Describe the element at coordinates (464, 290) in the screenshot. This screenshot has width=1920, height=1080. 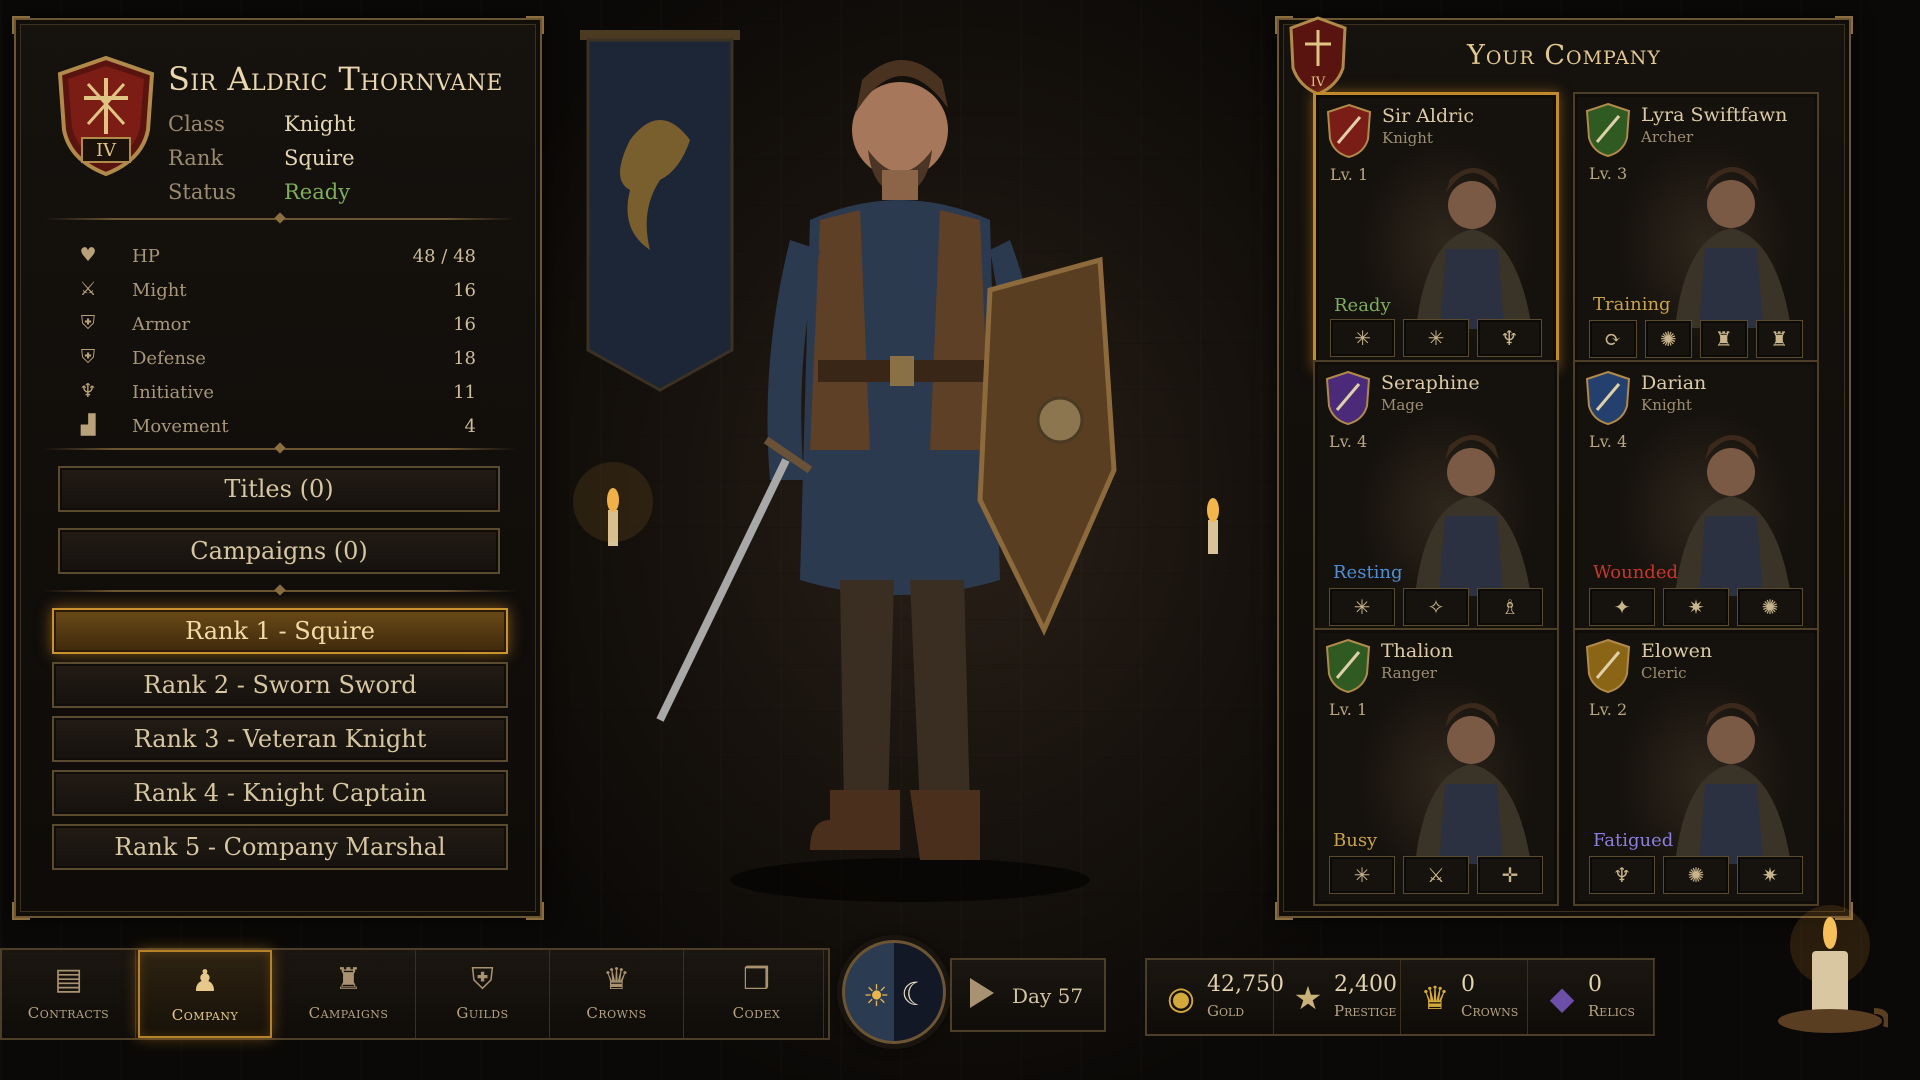
I see `stat-value: 16` at that location.